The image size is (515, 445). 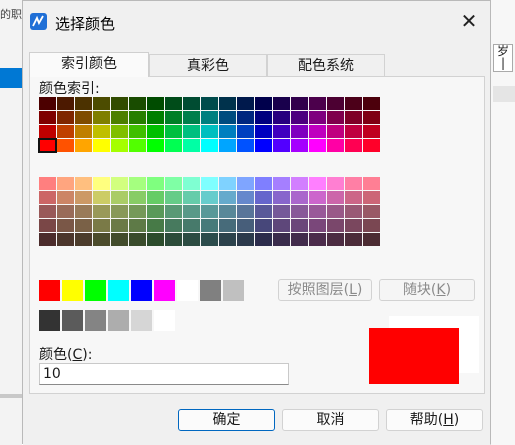 I want to click on byblock-button: 随块(K), so click(x=427, y=290).